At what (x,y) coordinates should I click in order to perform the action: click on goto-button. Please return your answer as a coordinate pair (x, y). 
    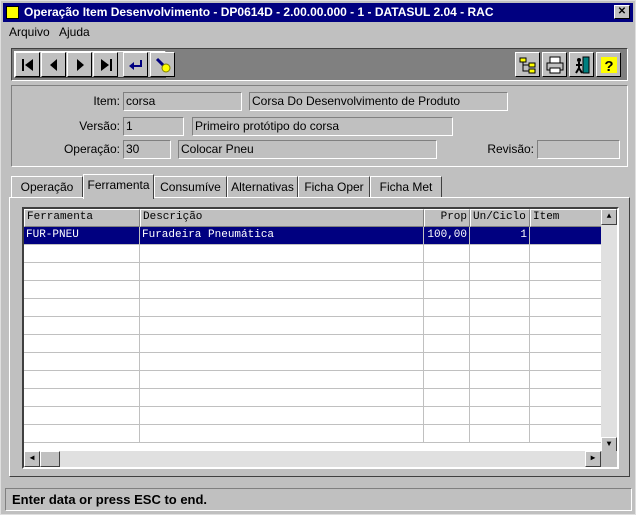
    Looking at the image, I should click on (135, 64).